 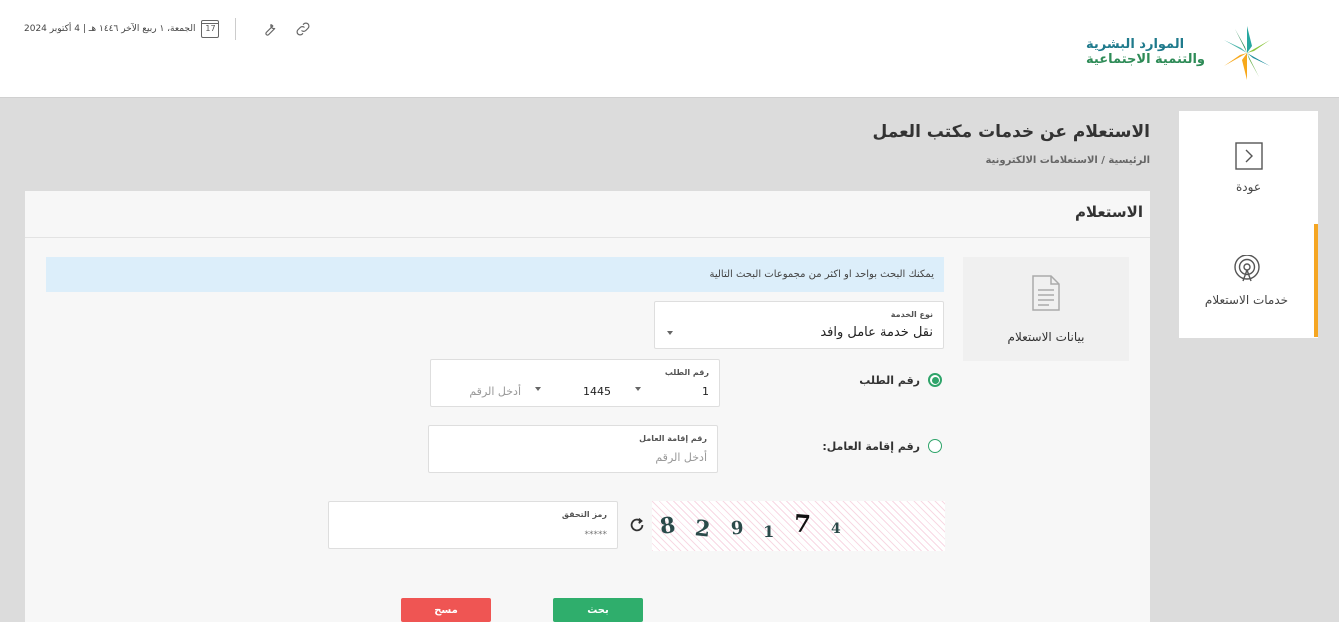 What do you see at coordinates (799, 325) in the screenshot?
I see `service-type-select: نوع الخدمة نقل خدمة عامل وافد` at bounding box center [799, 325].